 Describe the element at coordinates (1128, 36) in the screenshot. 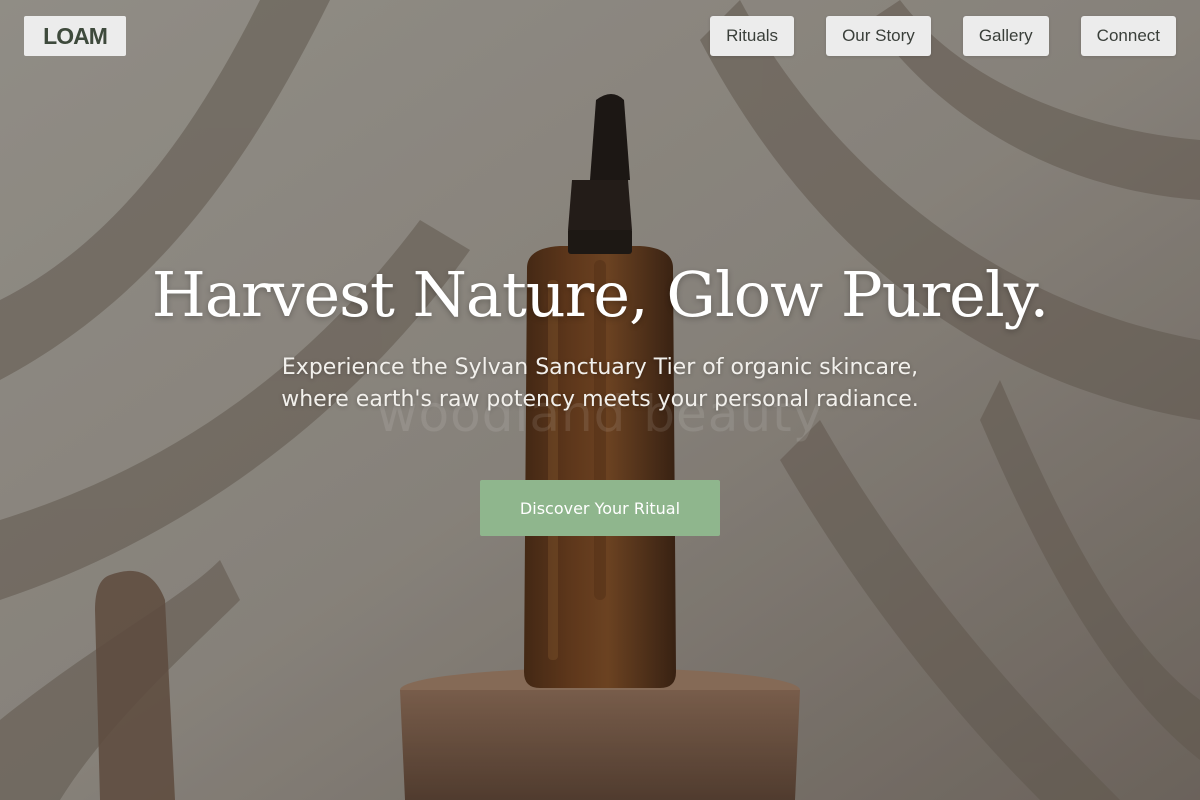

I see `nav-connect-button: Connect` at that location.